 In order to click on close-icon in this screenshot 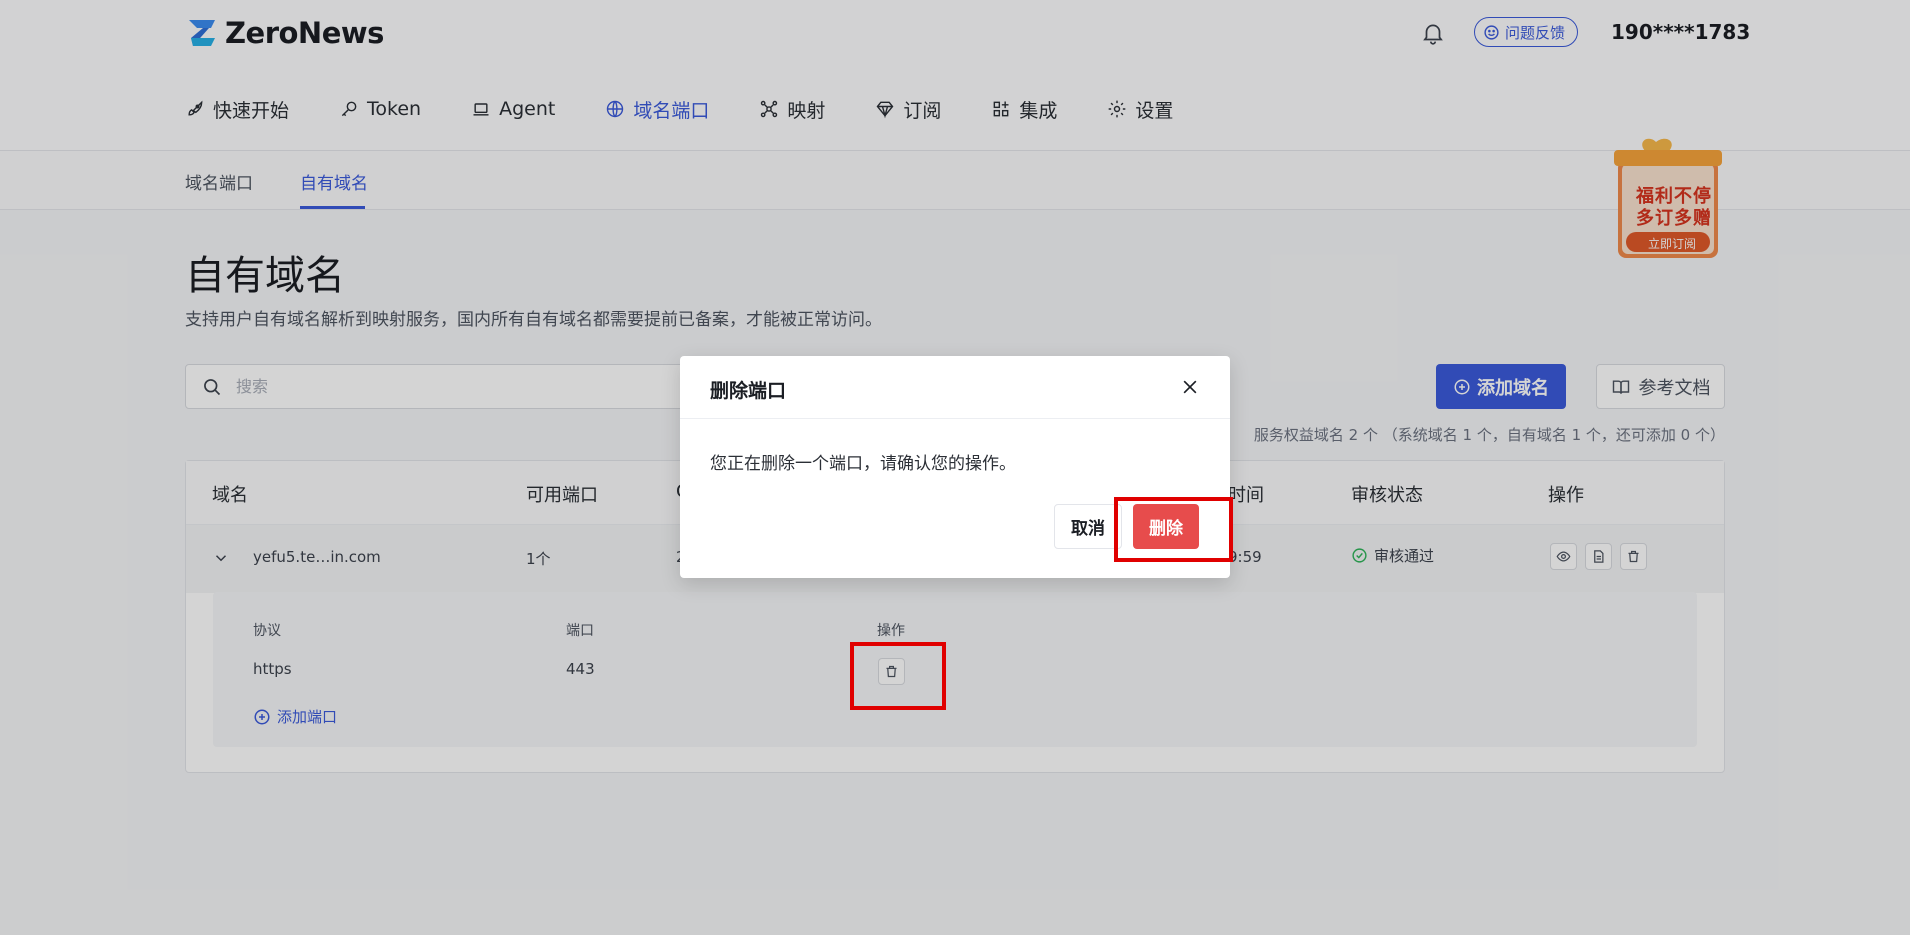, I will do `click(1190, 387)`.